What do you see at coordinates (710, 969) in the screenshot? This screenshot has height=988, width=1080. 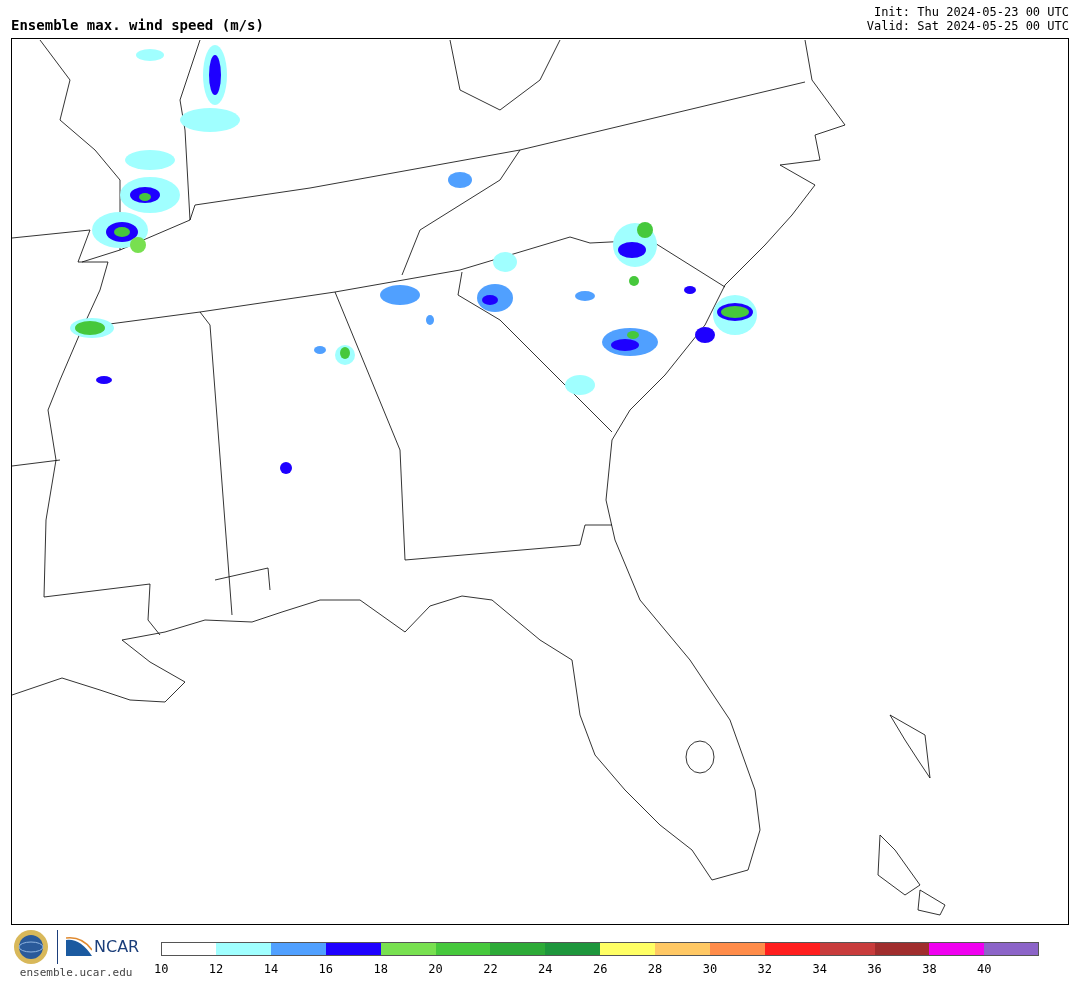 I see `tick-label: 30` at bounding box center [710, 969].